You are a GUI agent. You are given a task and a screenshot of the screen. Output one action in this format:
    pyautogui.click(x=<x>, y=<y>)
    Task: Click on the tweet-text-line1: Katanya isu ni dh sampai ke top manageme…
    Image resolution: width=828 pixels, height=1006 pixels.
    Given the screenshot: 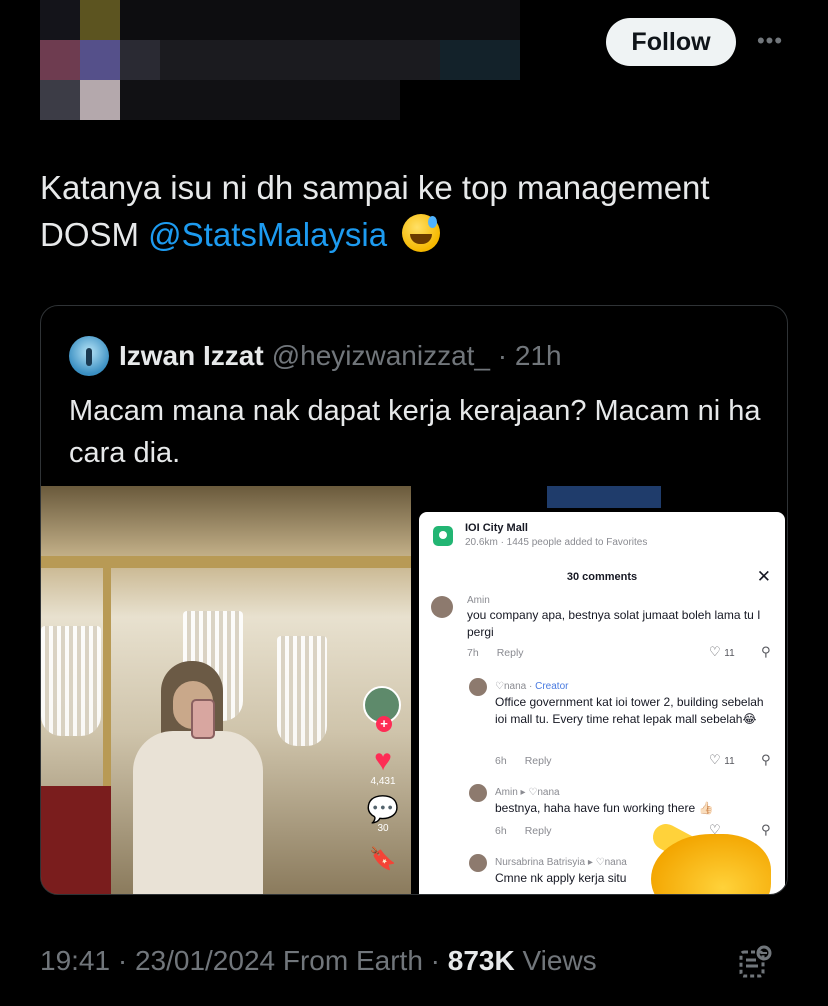 What is the action you would take?
    pyautogui.click(x=375, y=187)
    